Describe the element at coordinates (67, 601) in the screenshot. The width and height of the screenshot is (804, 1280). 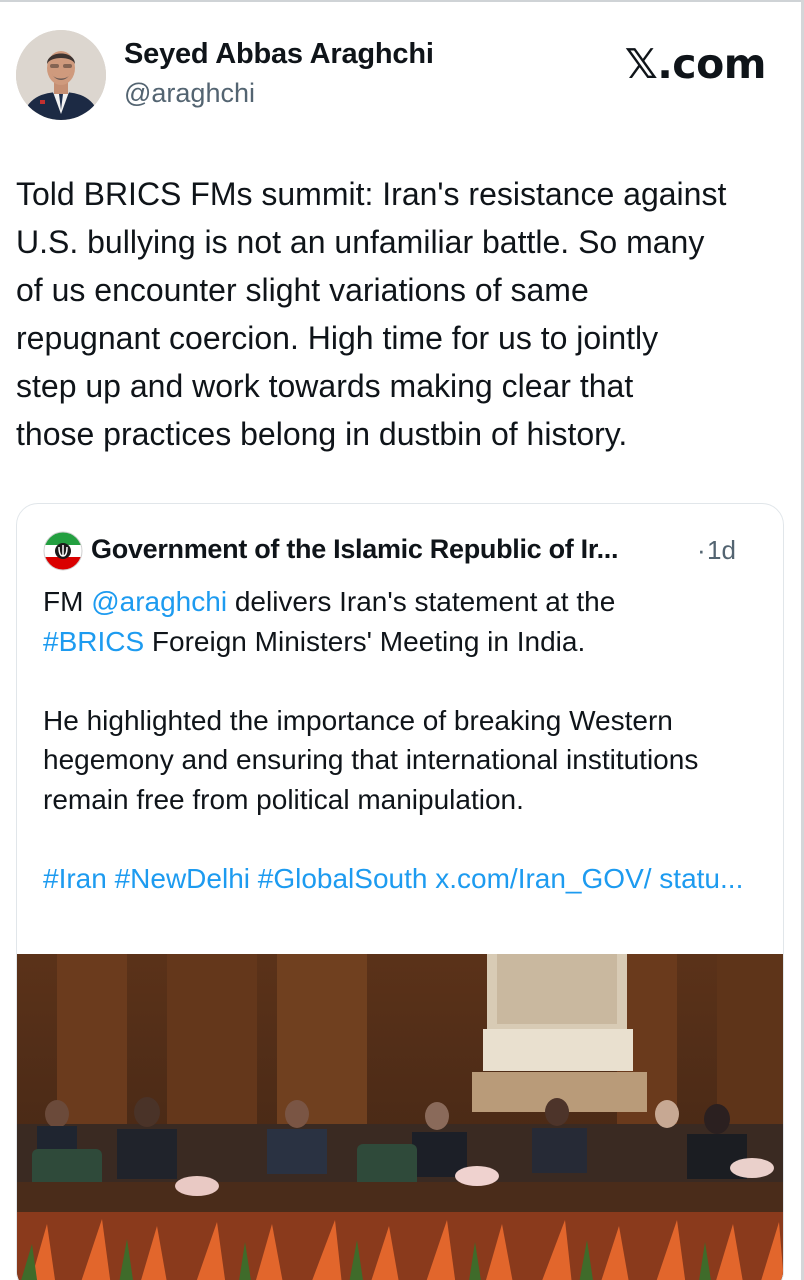
I see `text-prefix: FM` at that location.